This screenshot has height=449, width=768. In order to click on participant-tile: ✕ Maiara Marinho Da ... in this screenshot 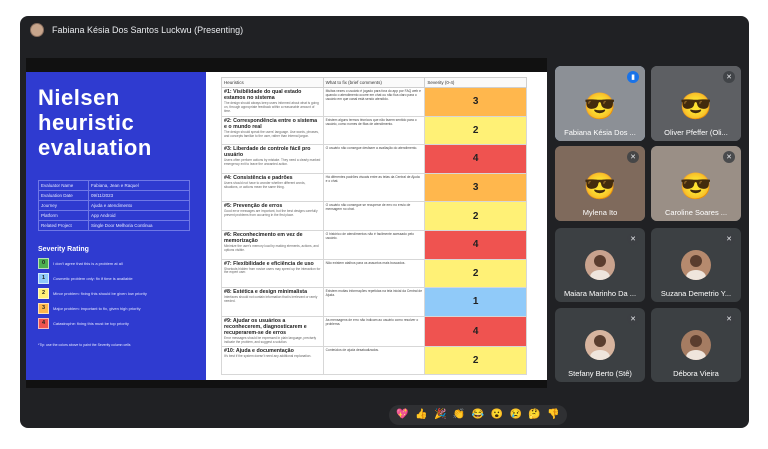, I will do `click(600, 265)`.